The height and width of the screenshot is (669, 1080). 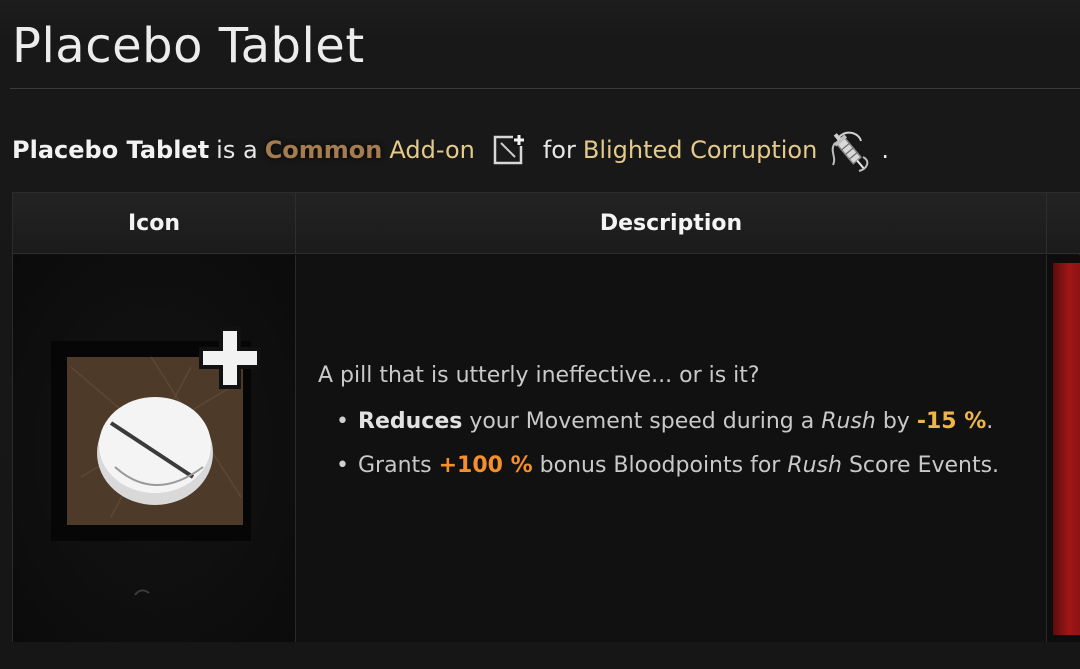 I want to click on bullet-2-text2: Score Events., so click(x=920, y=465).